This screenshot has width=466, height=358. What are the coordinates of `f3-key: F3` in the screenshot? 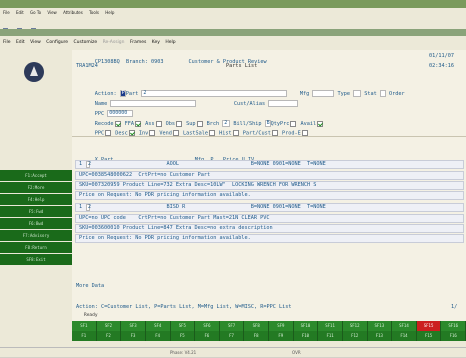 It's located at (133, 336).